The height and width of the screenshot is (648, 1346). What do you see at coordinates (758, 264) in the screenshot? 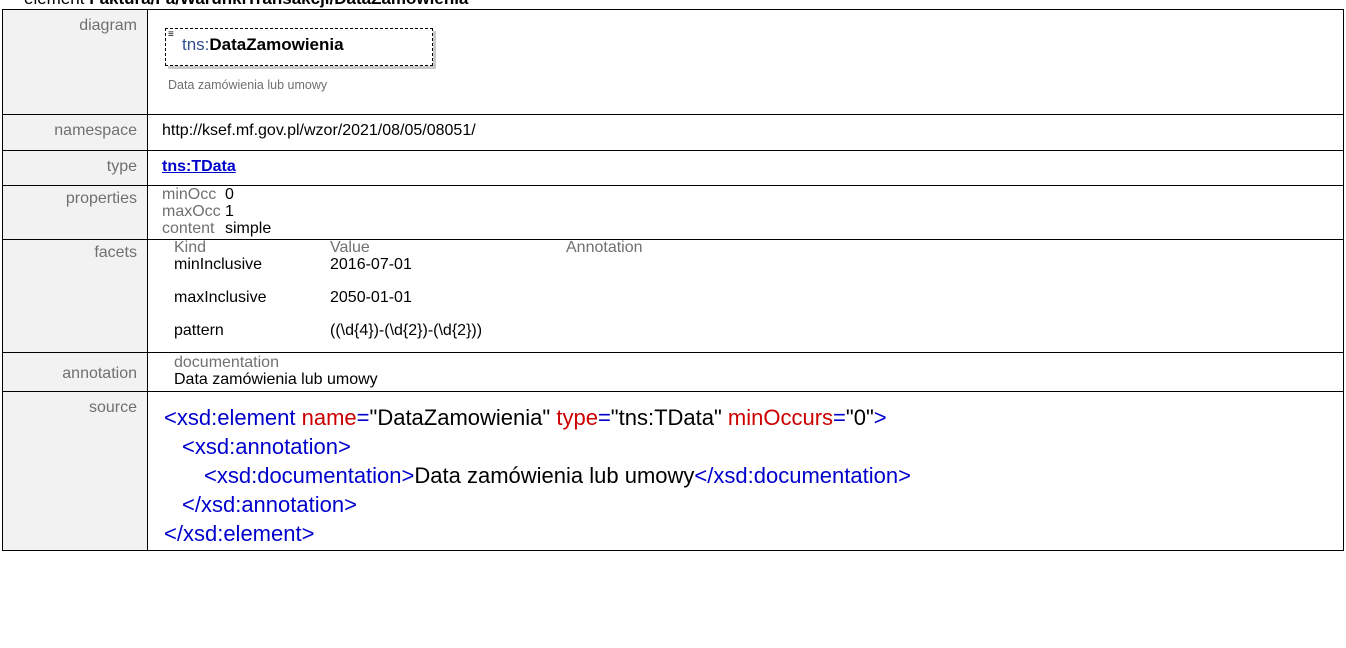
I see `facet-row: minInclusive 2016-07-01` at bounding box center [758, 264].